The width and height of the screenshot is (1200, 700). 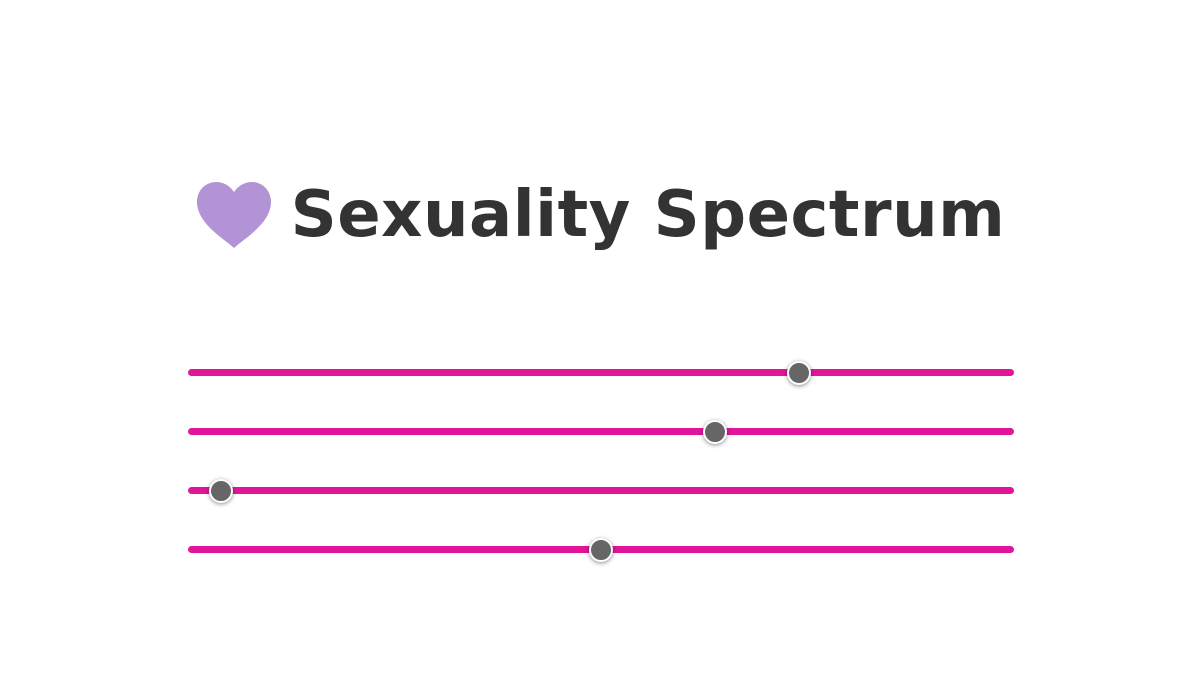 What do you see at coordinates (648, 215) in the screenshot?
I see `page-title: Sexuality Spectrum` at bounding box center [648, 215].